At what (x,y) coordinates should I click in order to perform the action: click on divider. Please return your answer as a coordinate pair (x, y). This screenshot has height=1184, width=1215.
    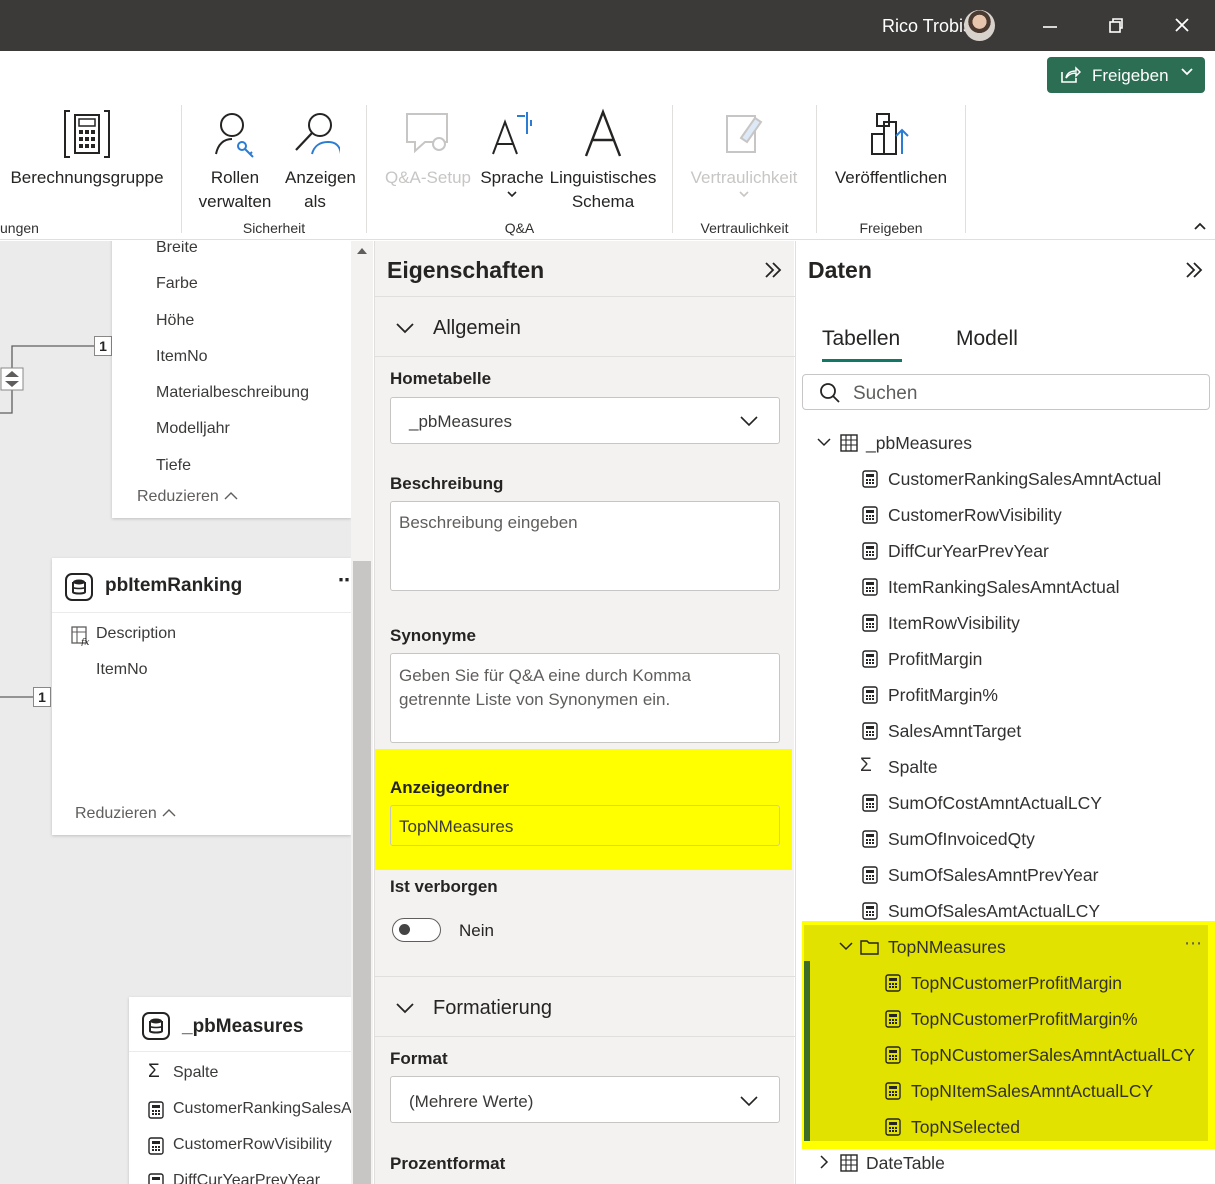
    Looking at the image, I should click on (585, 356).